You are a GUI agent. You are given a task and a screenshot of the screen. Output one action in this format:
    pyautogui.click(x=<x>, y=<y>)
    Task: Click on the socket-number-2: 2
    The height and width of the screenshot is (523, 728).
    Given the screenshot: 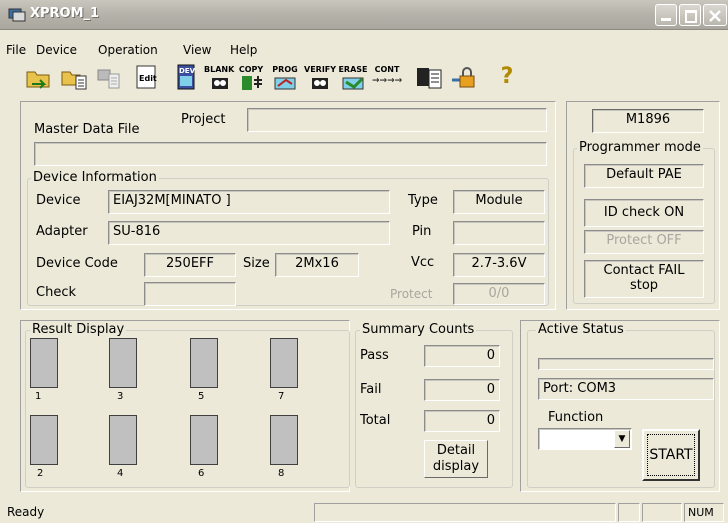 What is the action you would take?
    pyautogui.click(x=40, y=473)
    